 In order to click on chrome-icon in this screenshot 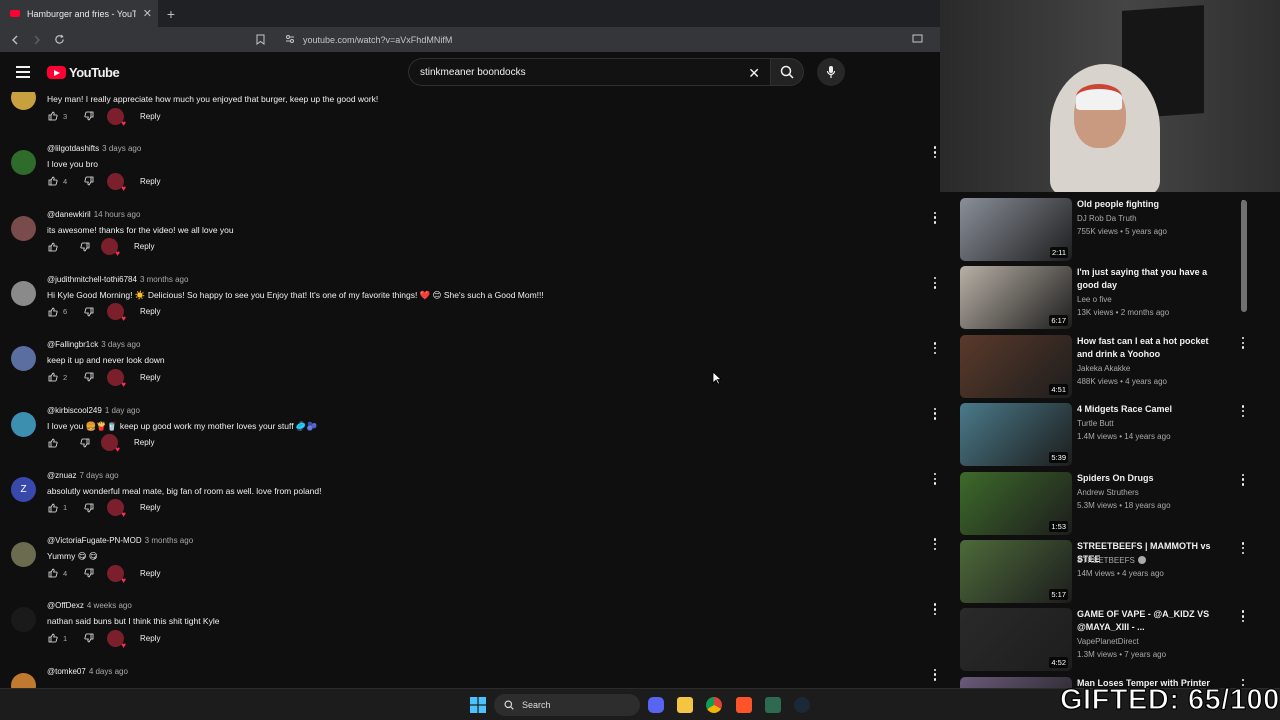, I will do `click(714, 705)`.